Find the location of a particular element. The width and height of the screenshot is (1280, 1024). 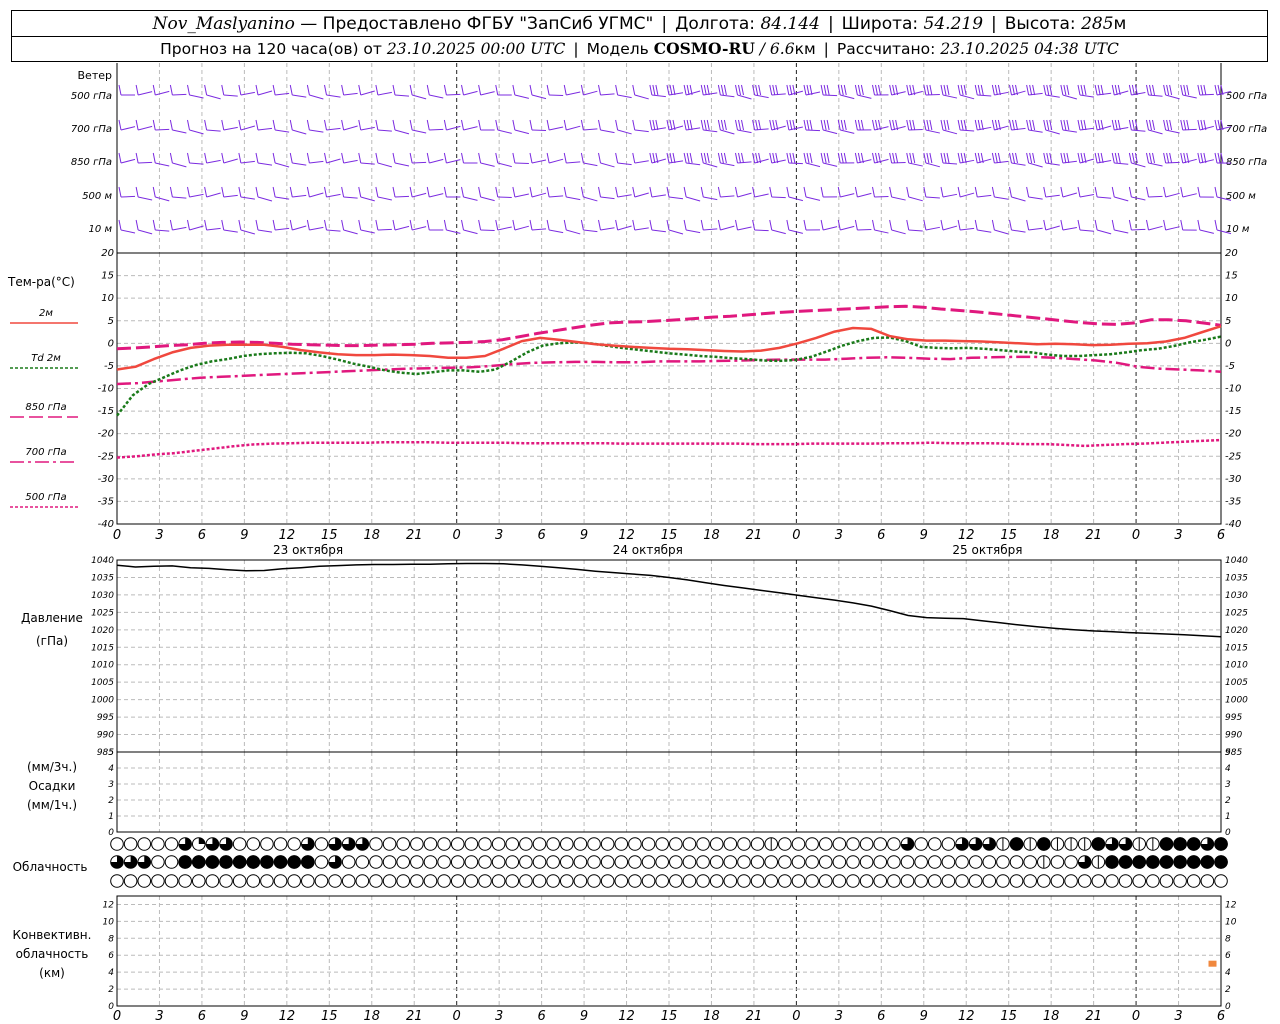

convective-label: Конвективн. is located at coordinates (52, 935).